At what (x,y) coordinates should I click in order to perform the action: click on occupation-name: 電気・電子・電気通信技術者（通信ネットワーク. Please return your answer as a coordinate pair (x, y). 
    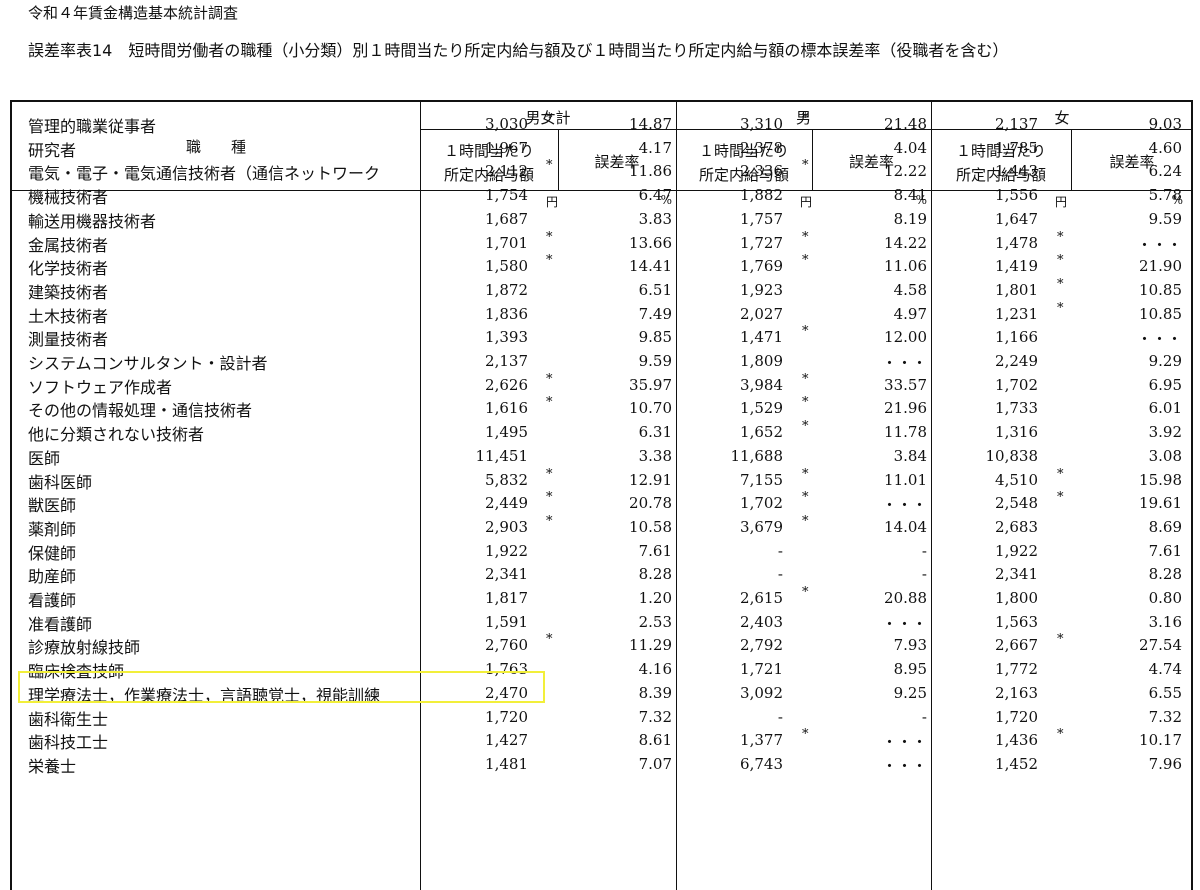
    Looking at the image, I should click on (204, 174).